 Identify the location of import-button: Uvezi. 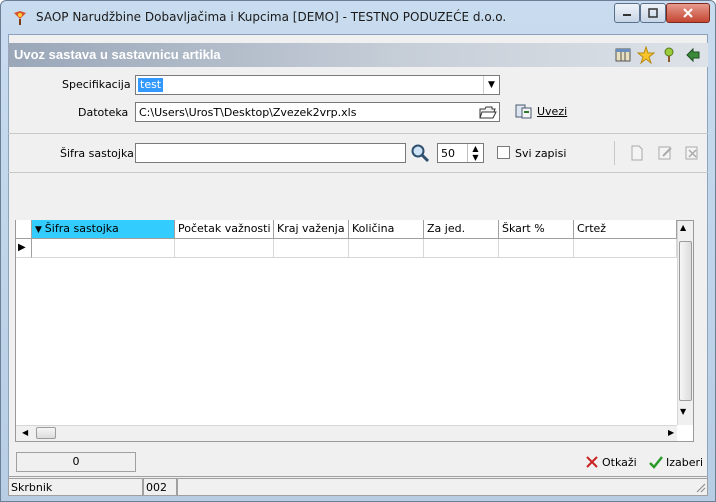
(545, 111).